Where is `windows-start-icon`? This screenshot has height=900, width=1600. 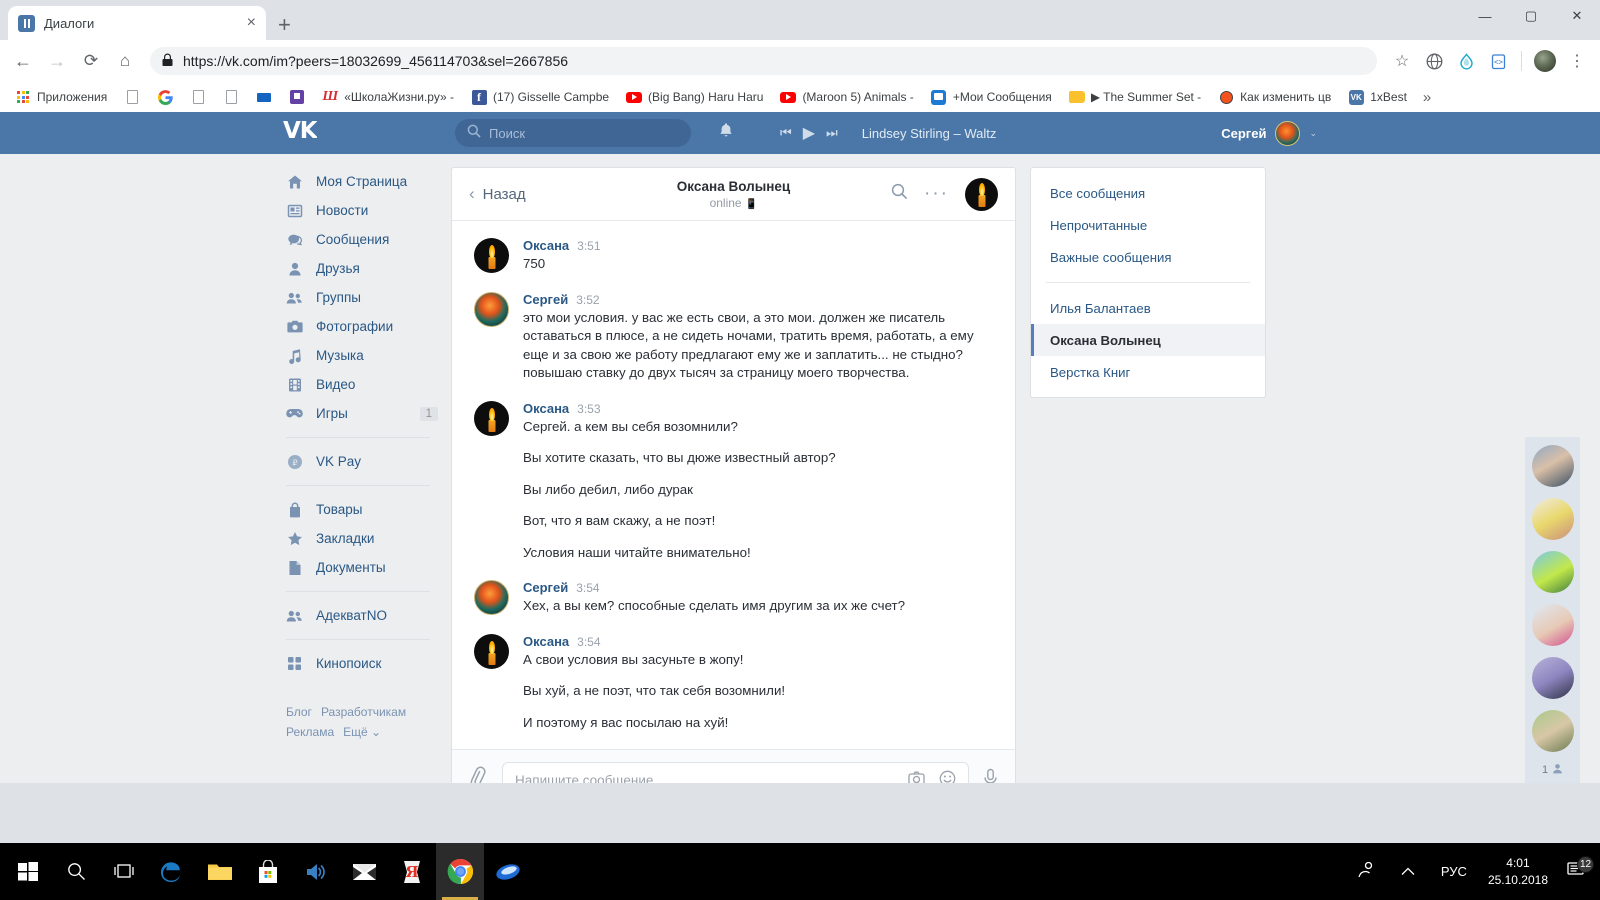
windows-start-icon is located at coordinates (28, 871).